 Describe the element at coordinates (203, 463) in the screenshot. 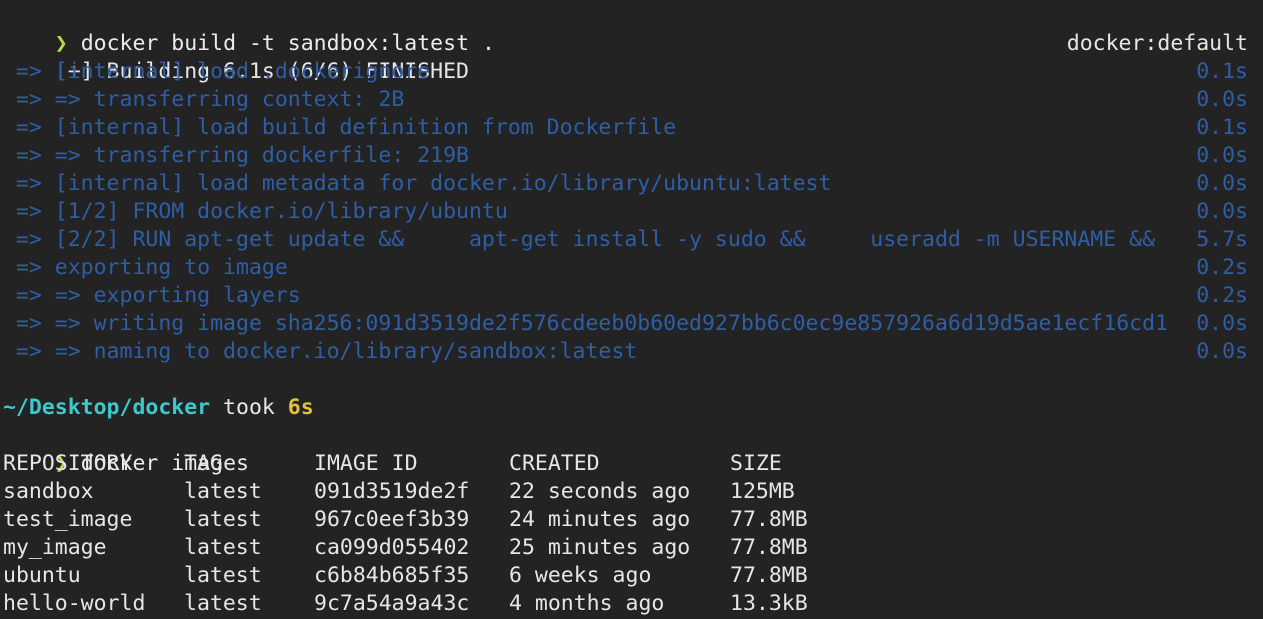

I see `header-tag: TAG` at that location.